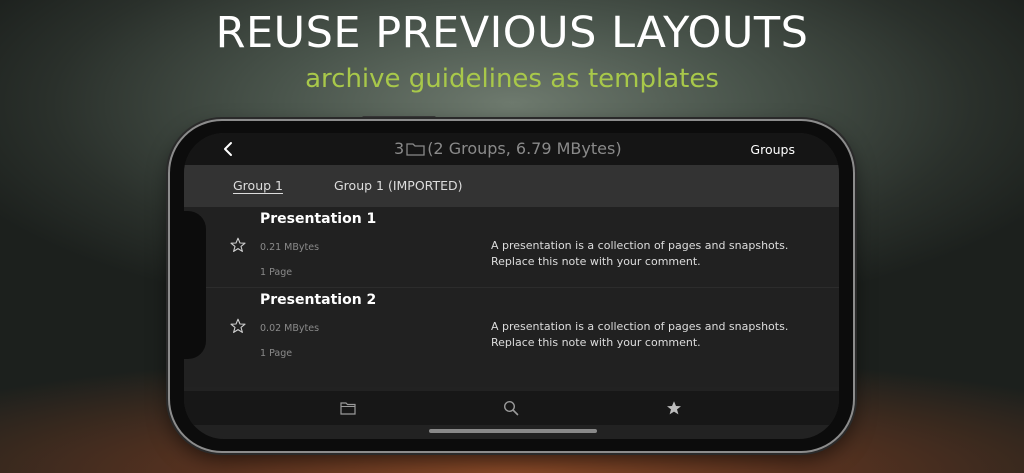  I want to click on bottom-toolbar, so click(511, 408).